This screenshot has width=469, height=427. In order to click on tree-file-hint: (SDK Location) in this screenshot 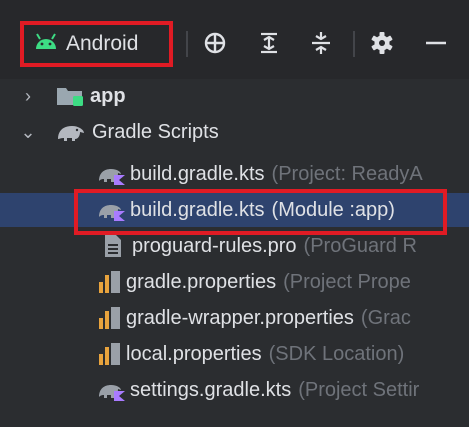, I will do `click(336, 353)`.